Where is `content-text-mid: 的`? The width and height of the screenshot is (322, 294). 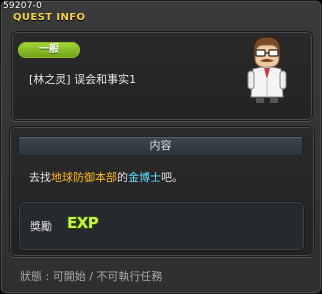 content-text-mid: 的 is located at coordinates (122, 177).